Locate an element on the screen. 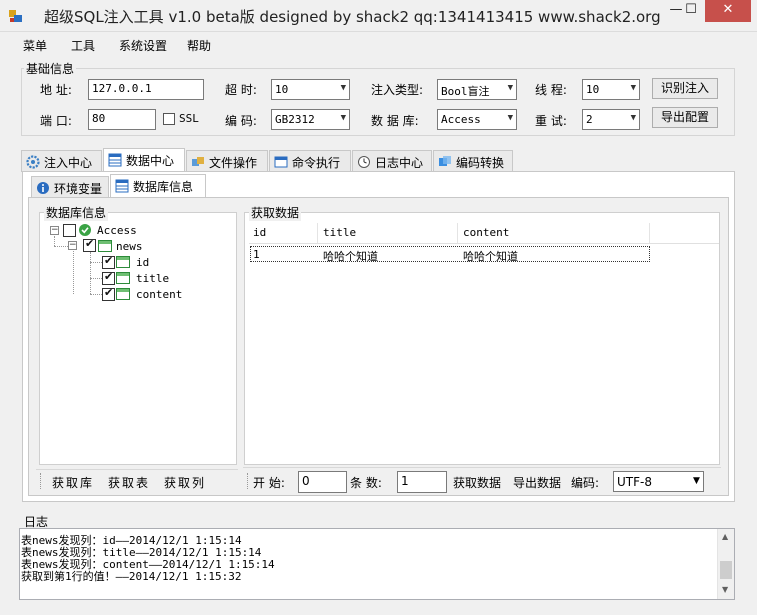  start-label: 开 始: is located at coordinates (269, 483).